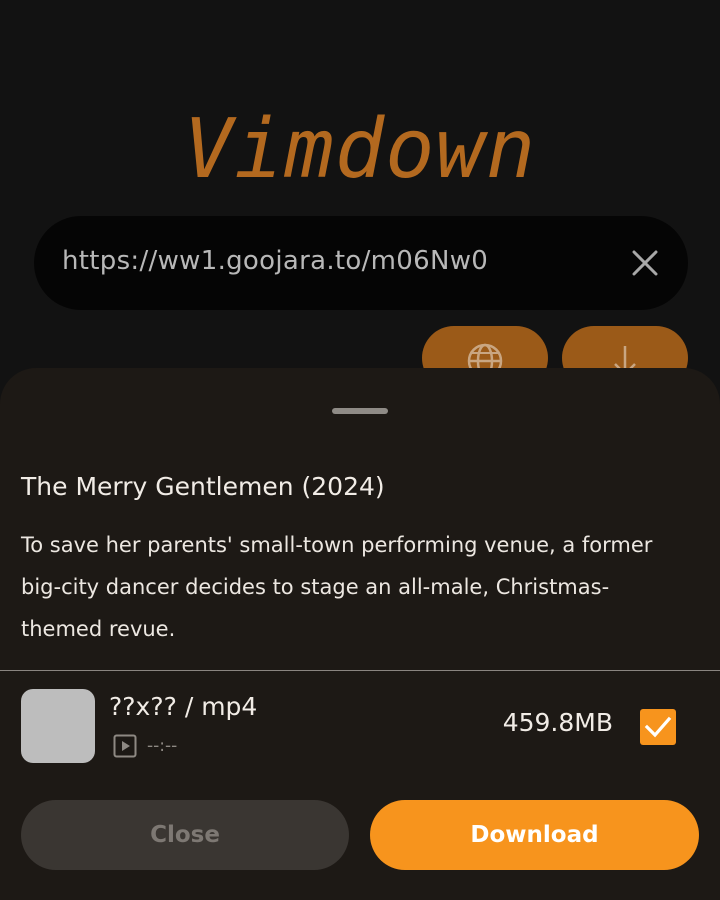  What do you see at coordinates (125, 746) in the screenshot?
I see `play-icon` at bounding box center [125, 746].